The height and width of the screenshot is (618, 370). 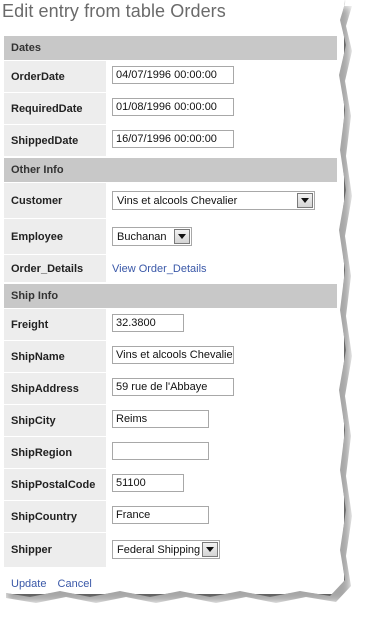 I want to click on shipper-label: Shipper, so click(x=55, y=550).